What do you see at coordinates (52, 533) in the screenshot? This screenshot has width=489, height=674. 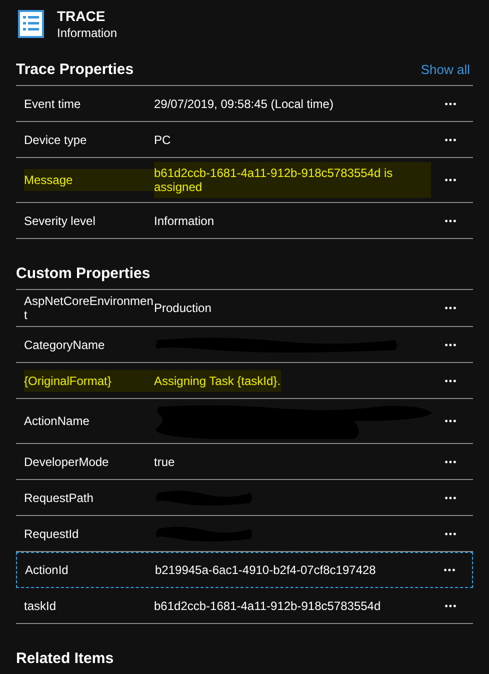 I see `property-name: RequestId` at bounding box center [52, 533].